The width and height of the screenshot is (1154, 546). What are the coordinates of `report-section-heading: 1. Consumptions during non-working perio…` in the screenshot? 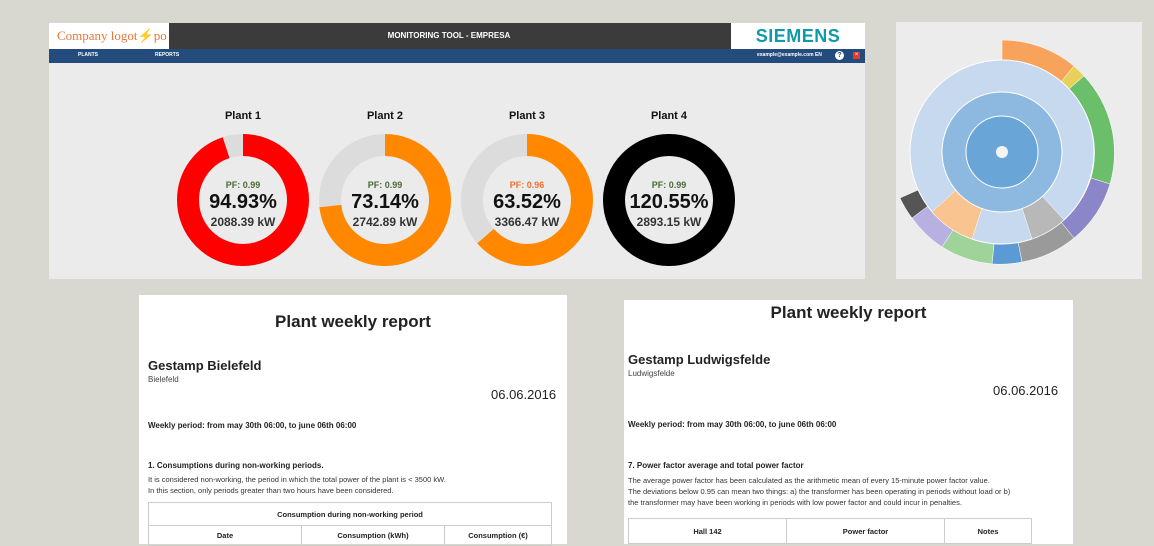 It's located at (236, 465).